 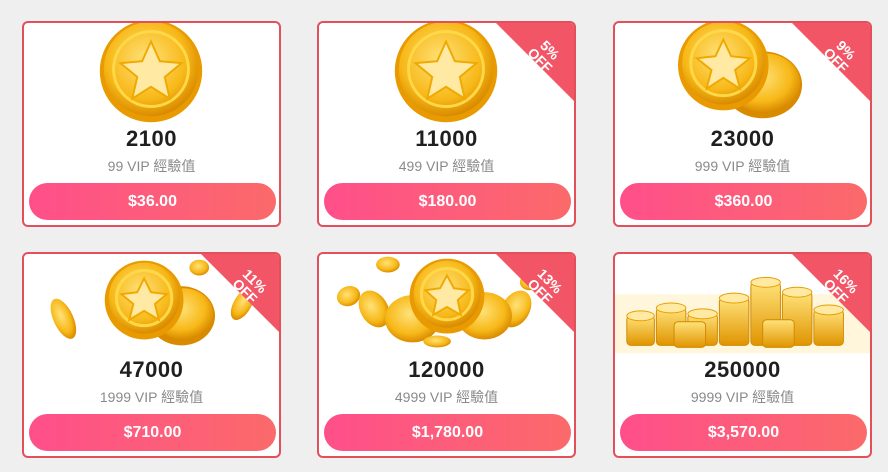 What do you see at coordinates (151, 397) in the screenshot?
I see `vip-points: 1999 VIP 經驗值` at bounding box center [151, 397].